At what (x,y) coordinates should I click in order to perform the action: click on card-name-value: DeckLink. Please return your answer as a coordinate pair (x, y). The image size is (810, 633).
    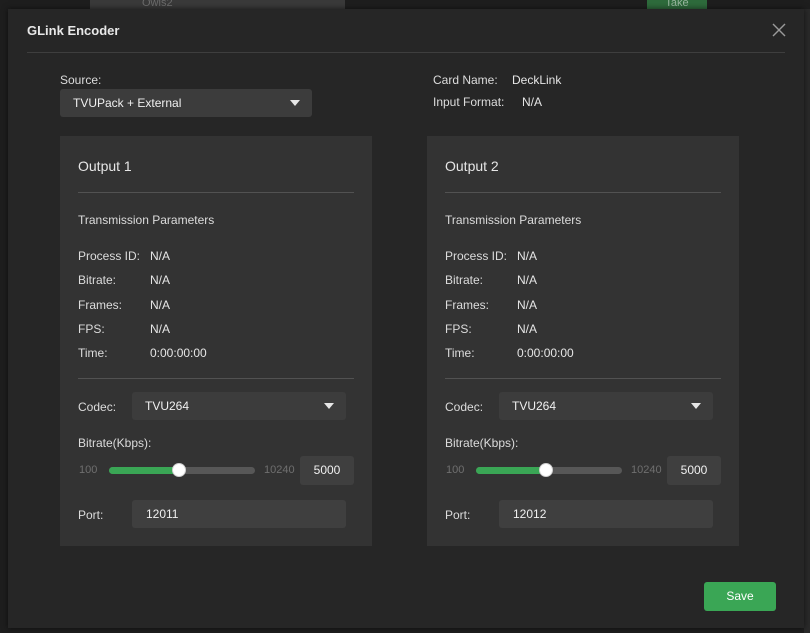
    Looking at the image, I should click on (537, 80).